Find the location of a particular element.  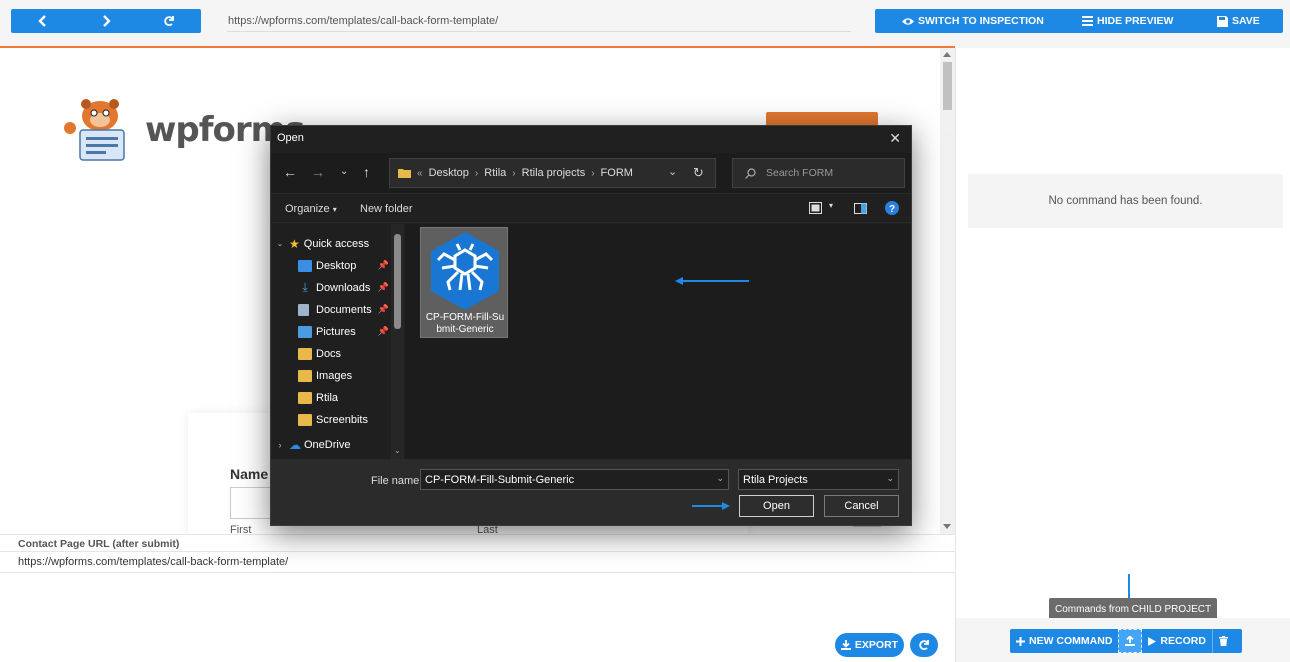

hide-preview-label: HIDE PREVIEW is located at coordinates (1135, 21).